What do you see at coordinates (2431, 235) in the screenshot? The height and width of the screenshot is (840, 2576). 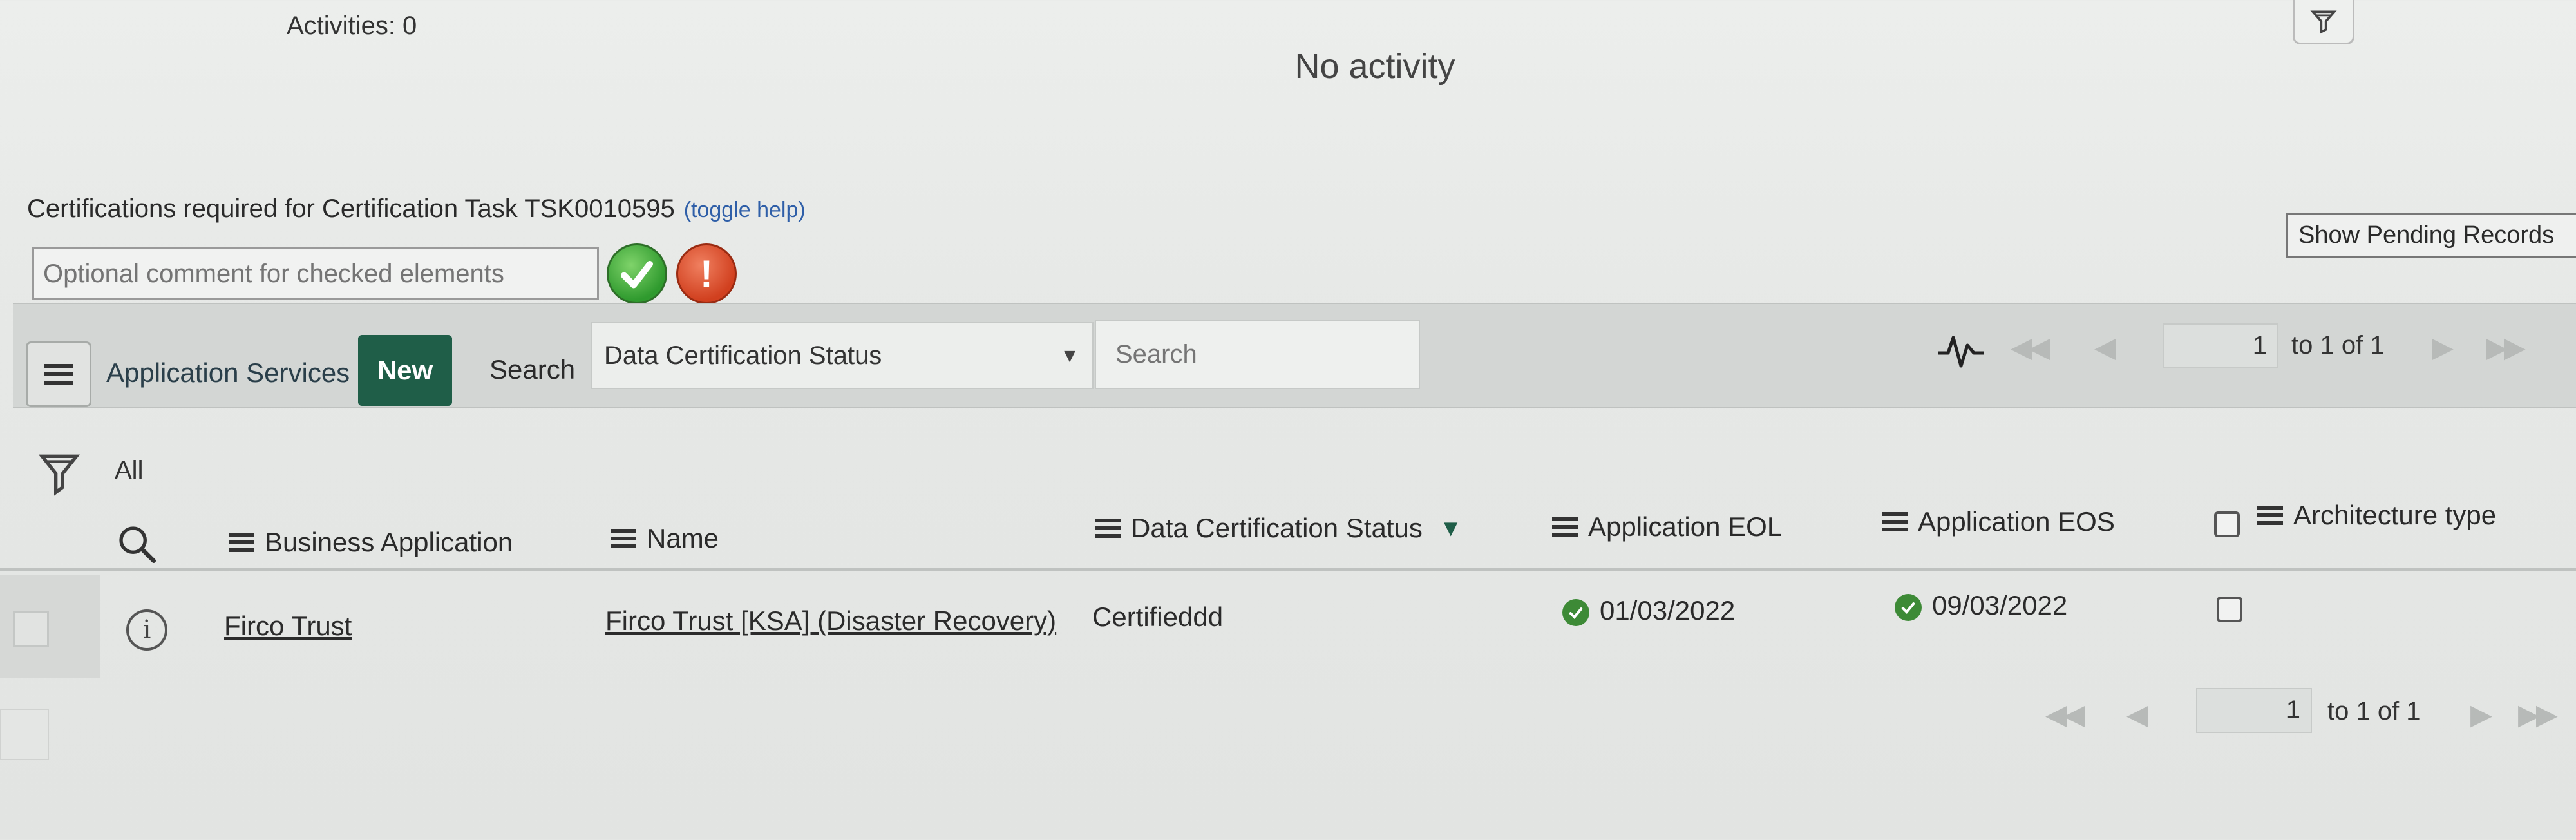 I see `show-pending-records-button: Show Pending Records` at bounding box center [2431, 235].